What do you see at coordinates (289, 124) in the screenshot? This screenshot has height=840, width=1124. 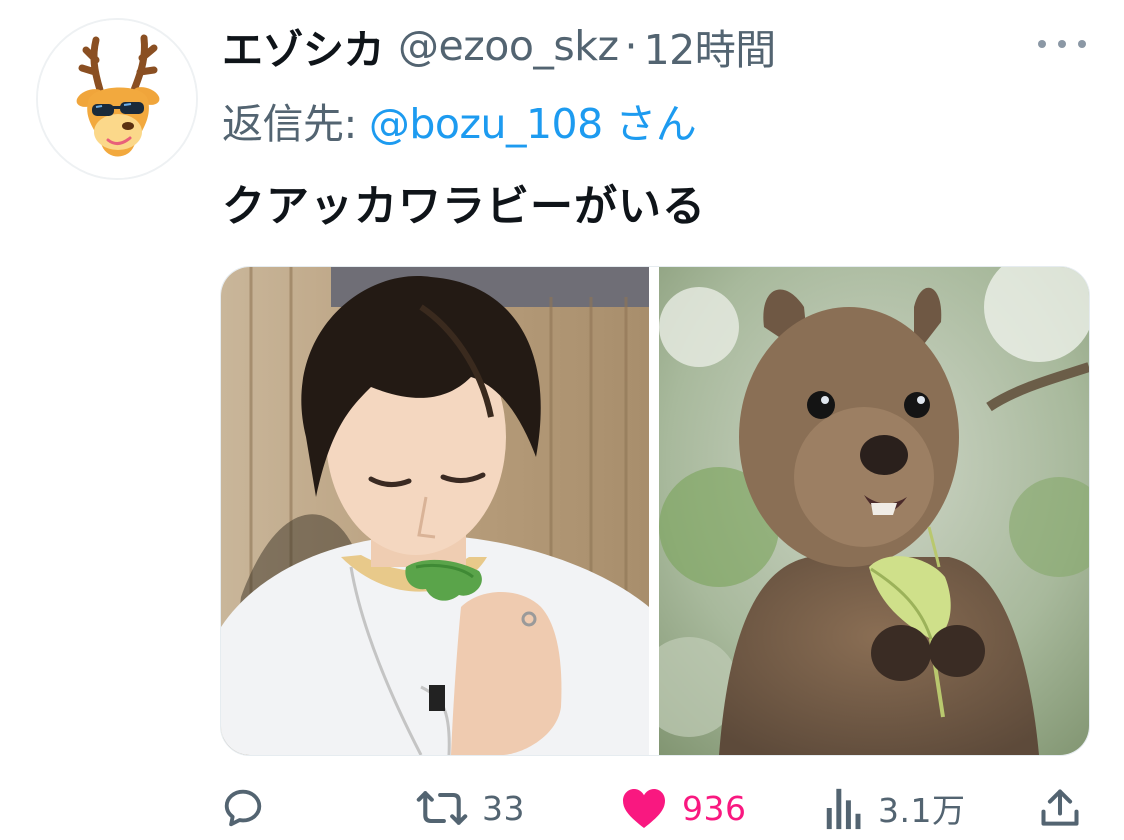 I see `reply-prefix: 返信先:` at bounding box center [289, 124].